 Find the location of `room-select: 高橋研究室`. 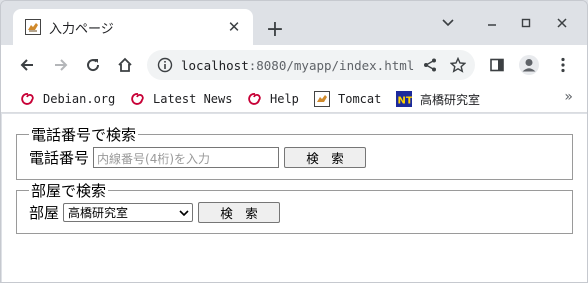

room-select: 高橋研究室 is located at coordinates (128, 212).